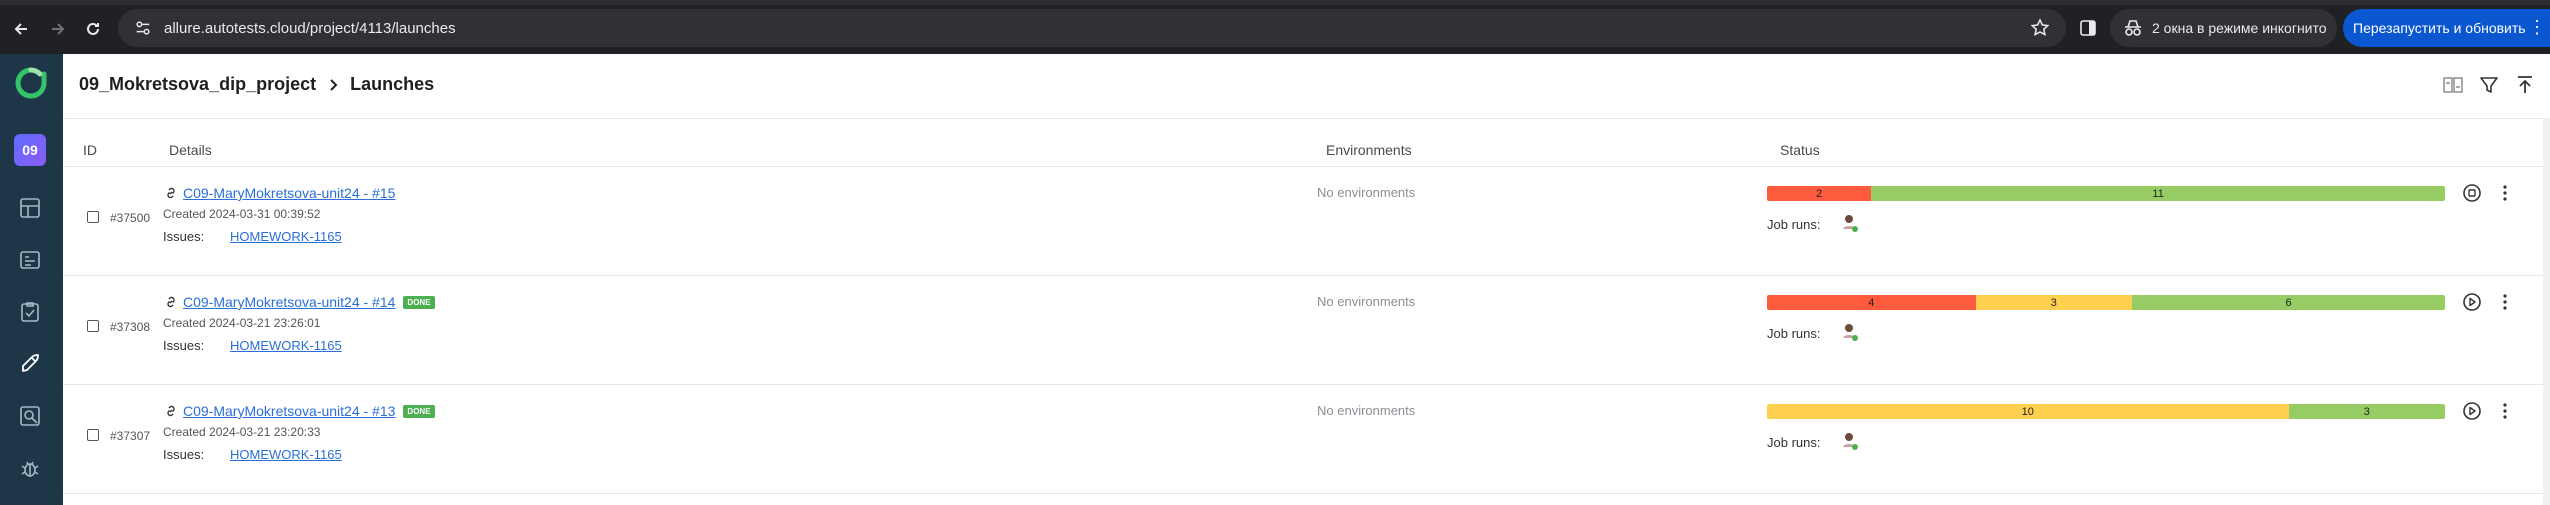 This screenshot has height=505, width=2550. What do you see at coordinates (30, 312) in the screenshot?
I see `test-plans-icon` at bounding box center [30, 312].